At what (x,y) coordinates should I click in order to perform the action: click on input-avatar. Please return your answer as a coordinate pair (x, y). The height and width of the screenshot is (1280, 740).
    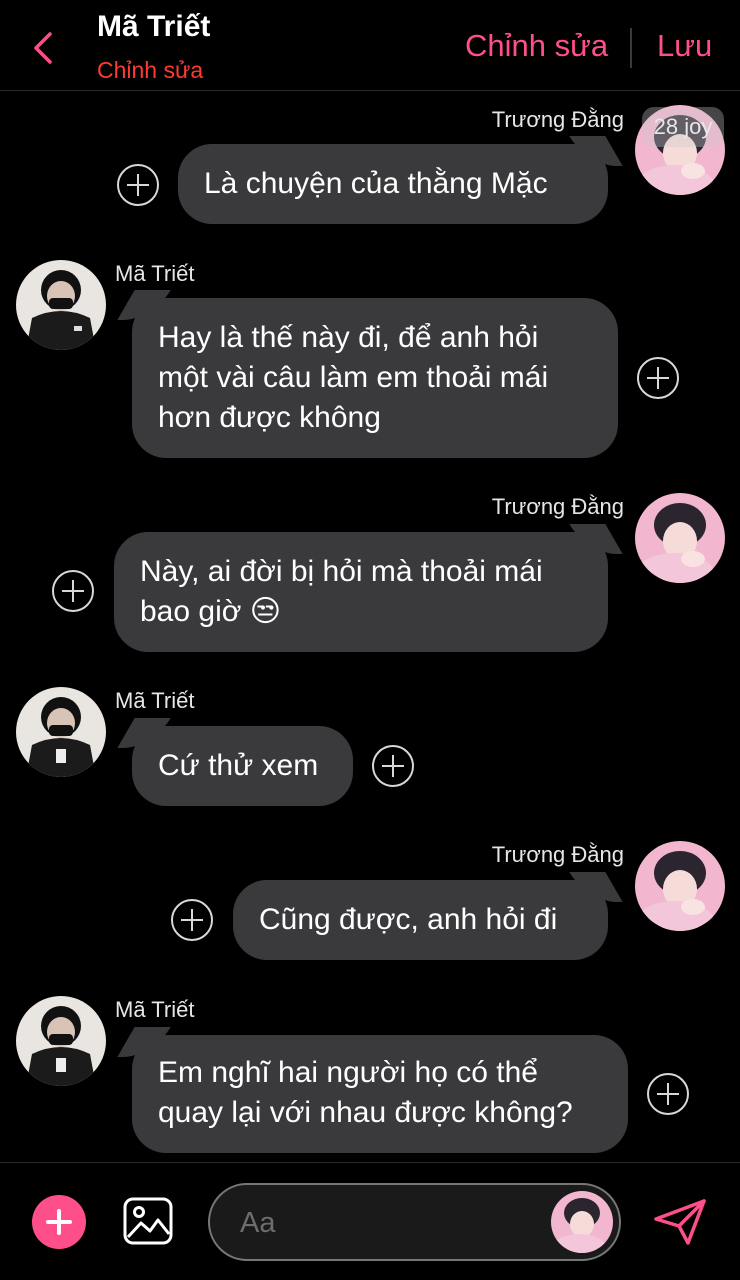
    Looking at the image, I should click on (582, 1222).